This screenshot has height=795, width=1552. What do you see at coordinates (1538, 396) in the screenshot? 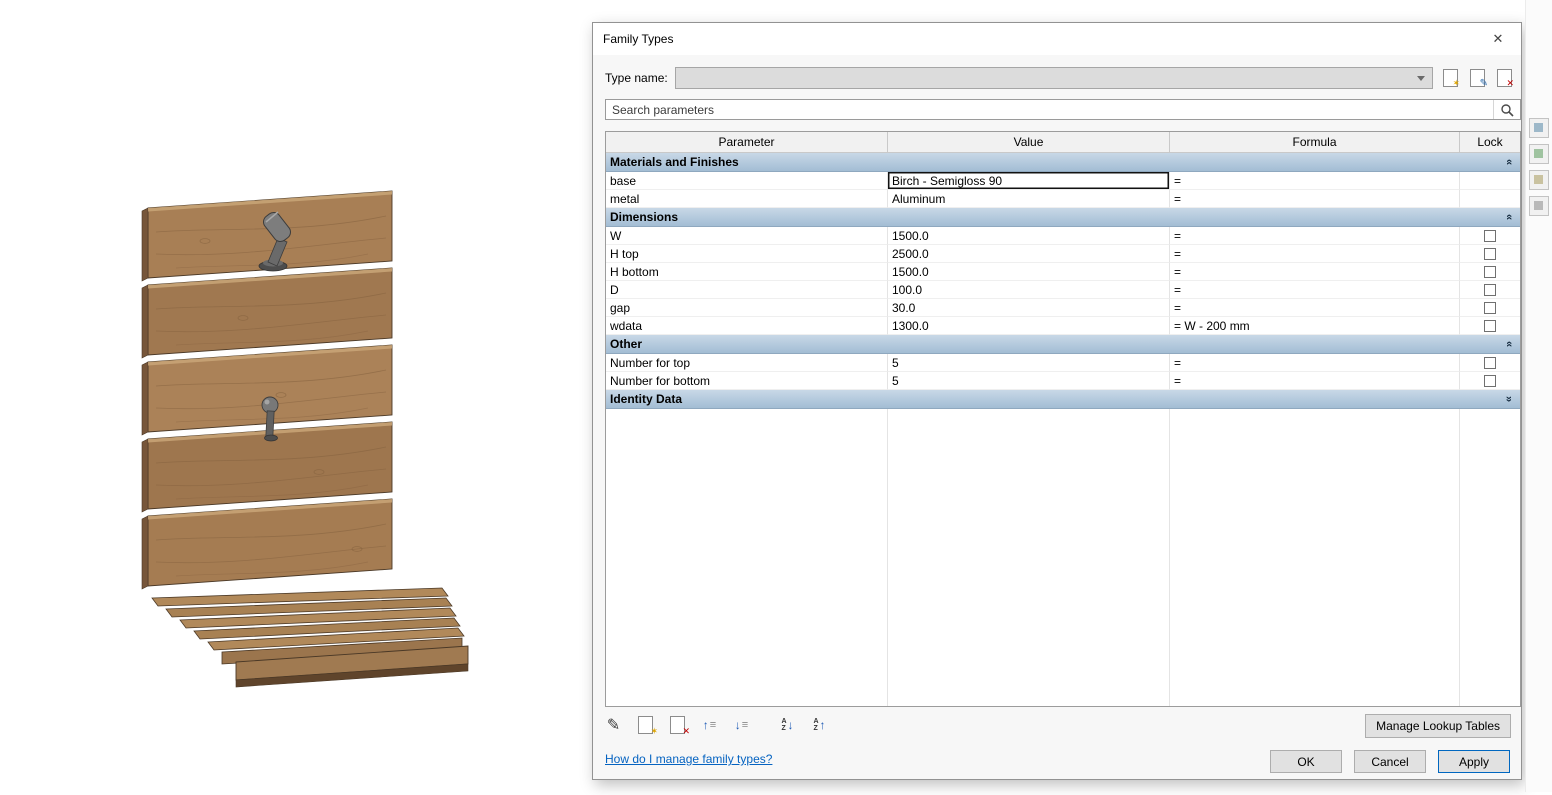
I see `side-panel-edge` at bounding box center [1538, 396].